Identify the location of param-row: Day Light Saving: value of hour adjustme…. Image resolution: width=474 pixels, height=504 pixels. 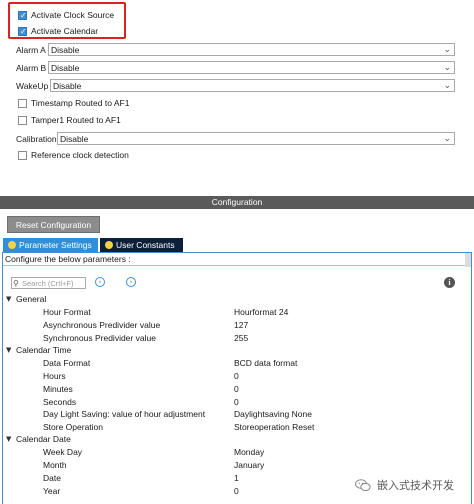
(235, 414).